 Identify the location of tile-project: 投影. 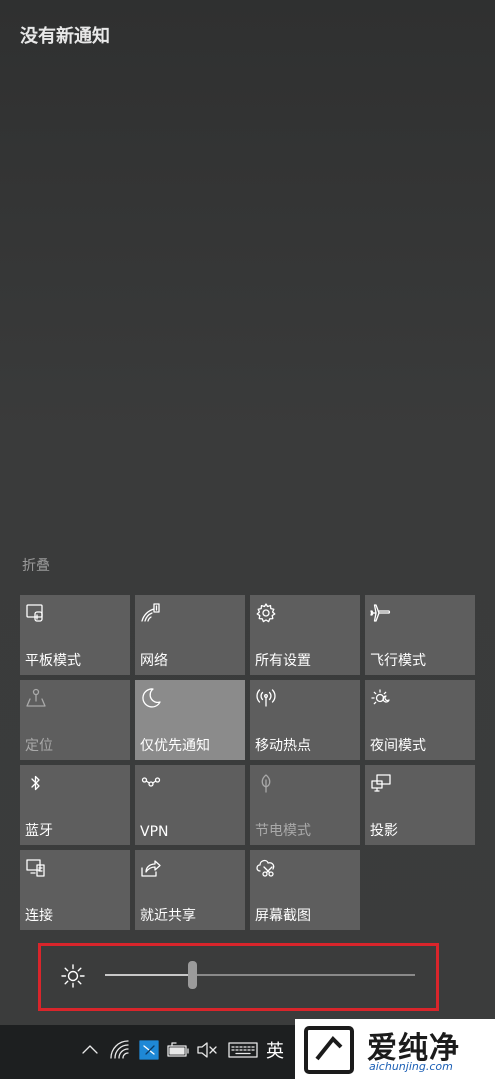
(420, 805).